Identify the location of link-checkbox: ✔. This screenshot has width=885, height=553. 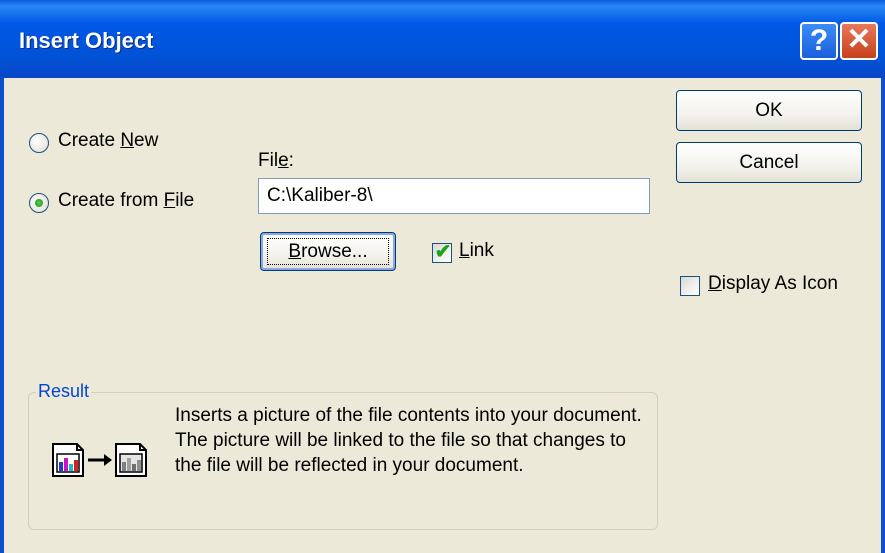
(442, 252).